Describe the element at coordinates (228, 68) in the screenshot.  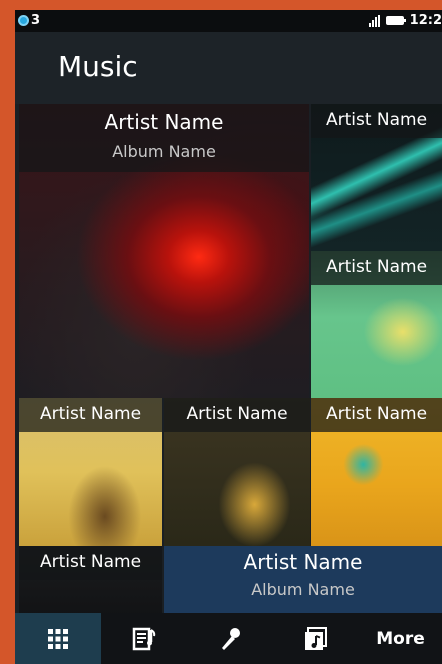
I see `app-header: Music` at that location.